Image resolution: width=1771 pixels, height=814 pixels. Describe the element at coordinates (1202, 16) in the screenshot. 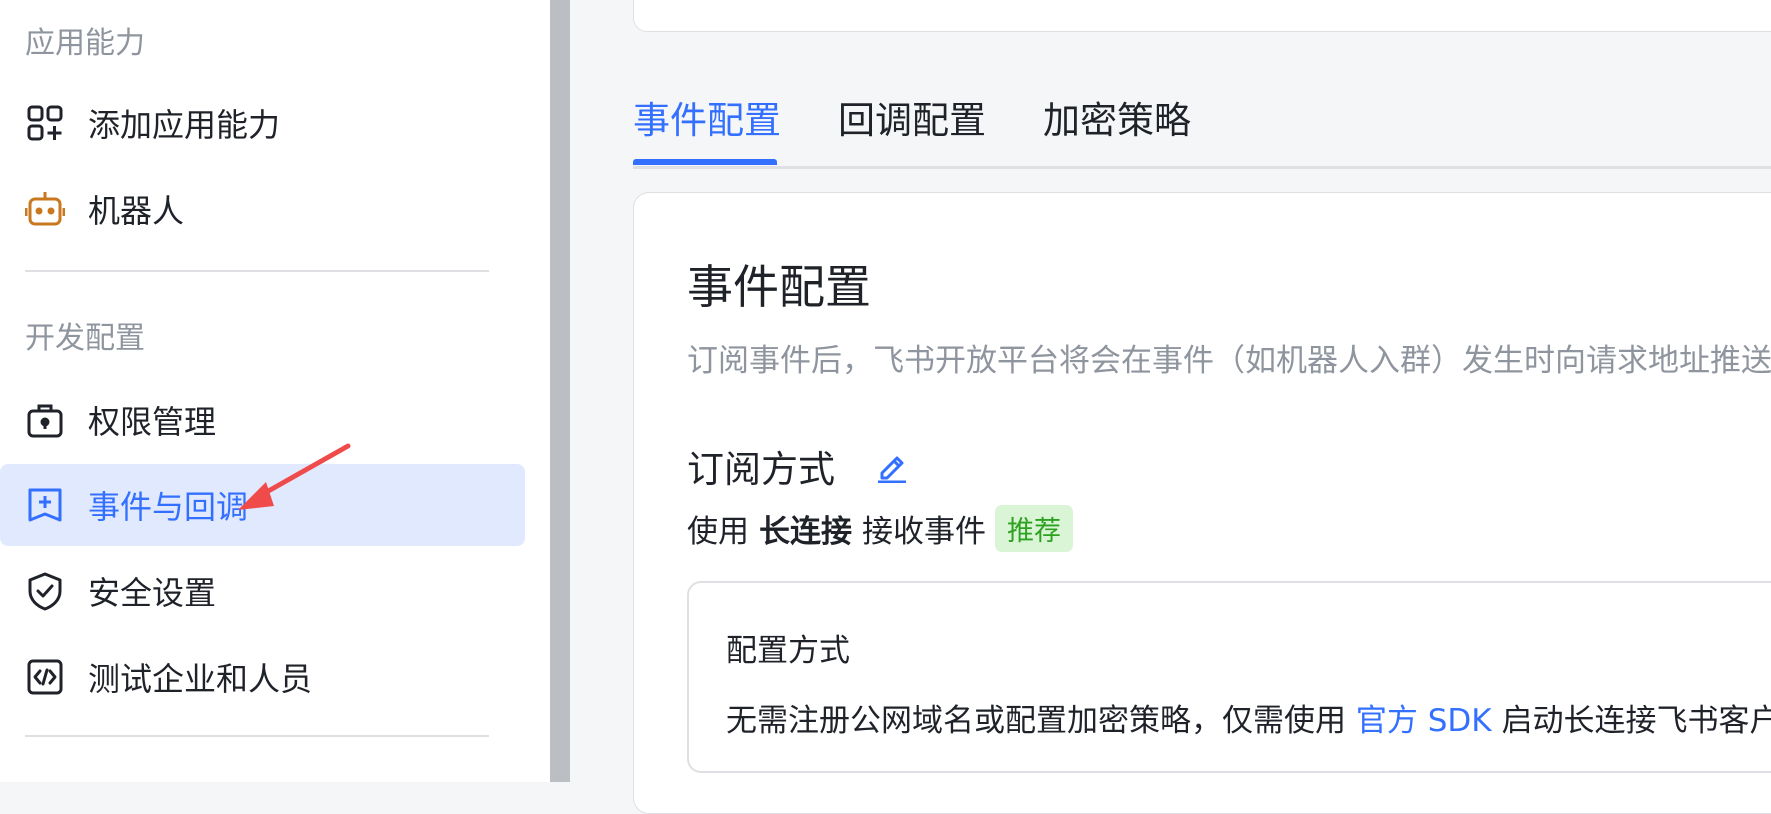

I see `previous-card` at that location.